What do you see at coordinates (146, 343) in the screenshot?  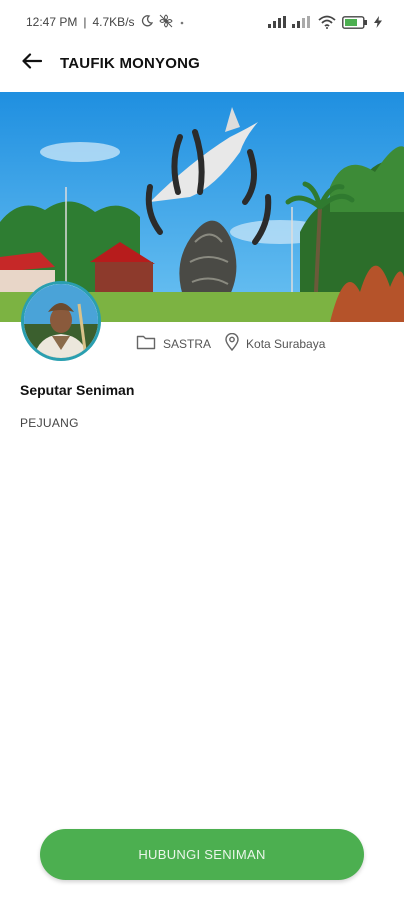 I see `folder-icon` at bounding box center [146, 343].